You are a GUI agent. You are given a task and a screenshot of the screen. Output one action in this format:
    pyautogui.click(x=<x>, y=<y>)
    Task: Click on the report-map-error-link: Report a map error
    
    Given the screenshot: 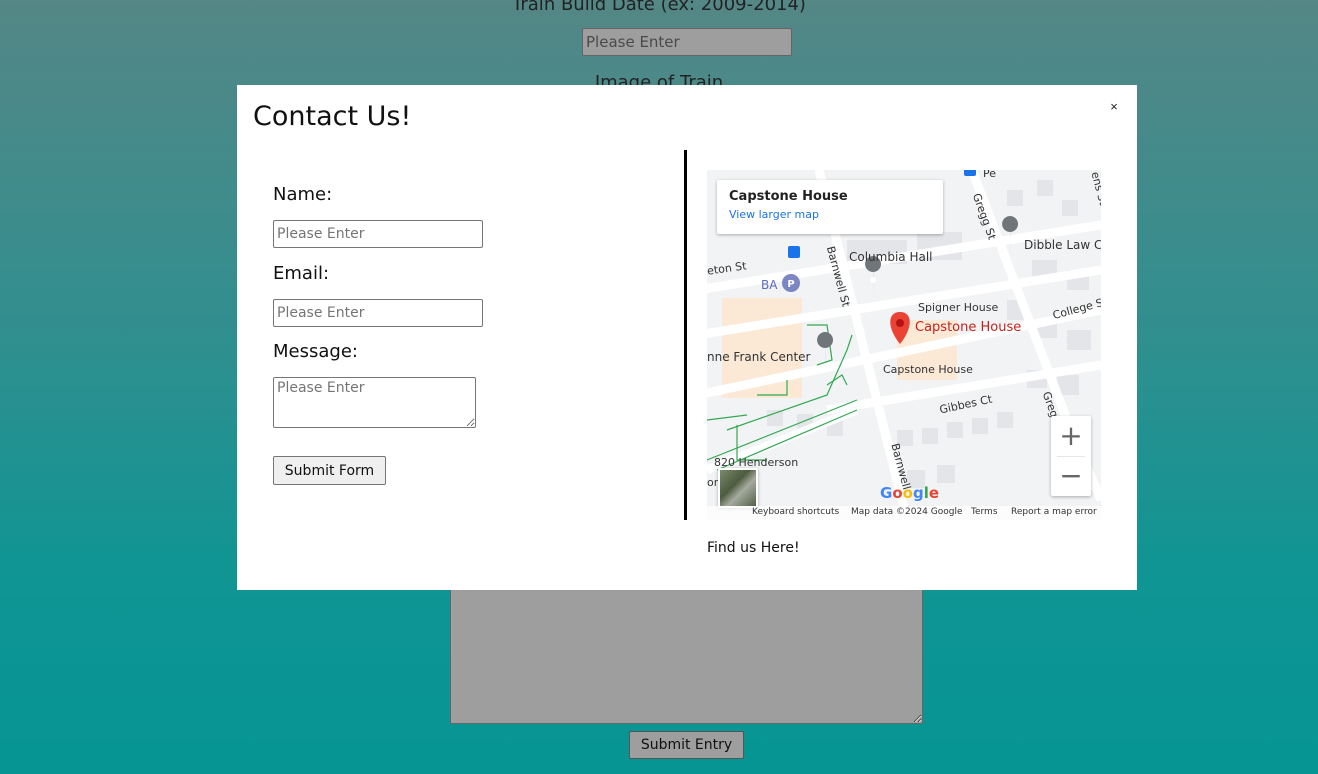 What is the action you would take?
    pyautogui.click(x=1054, y=512)
    